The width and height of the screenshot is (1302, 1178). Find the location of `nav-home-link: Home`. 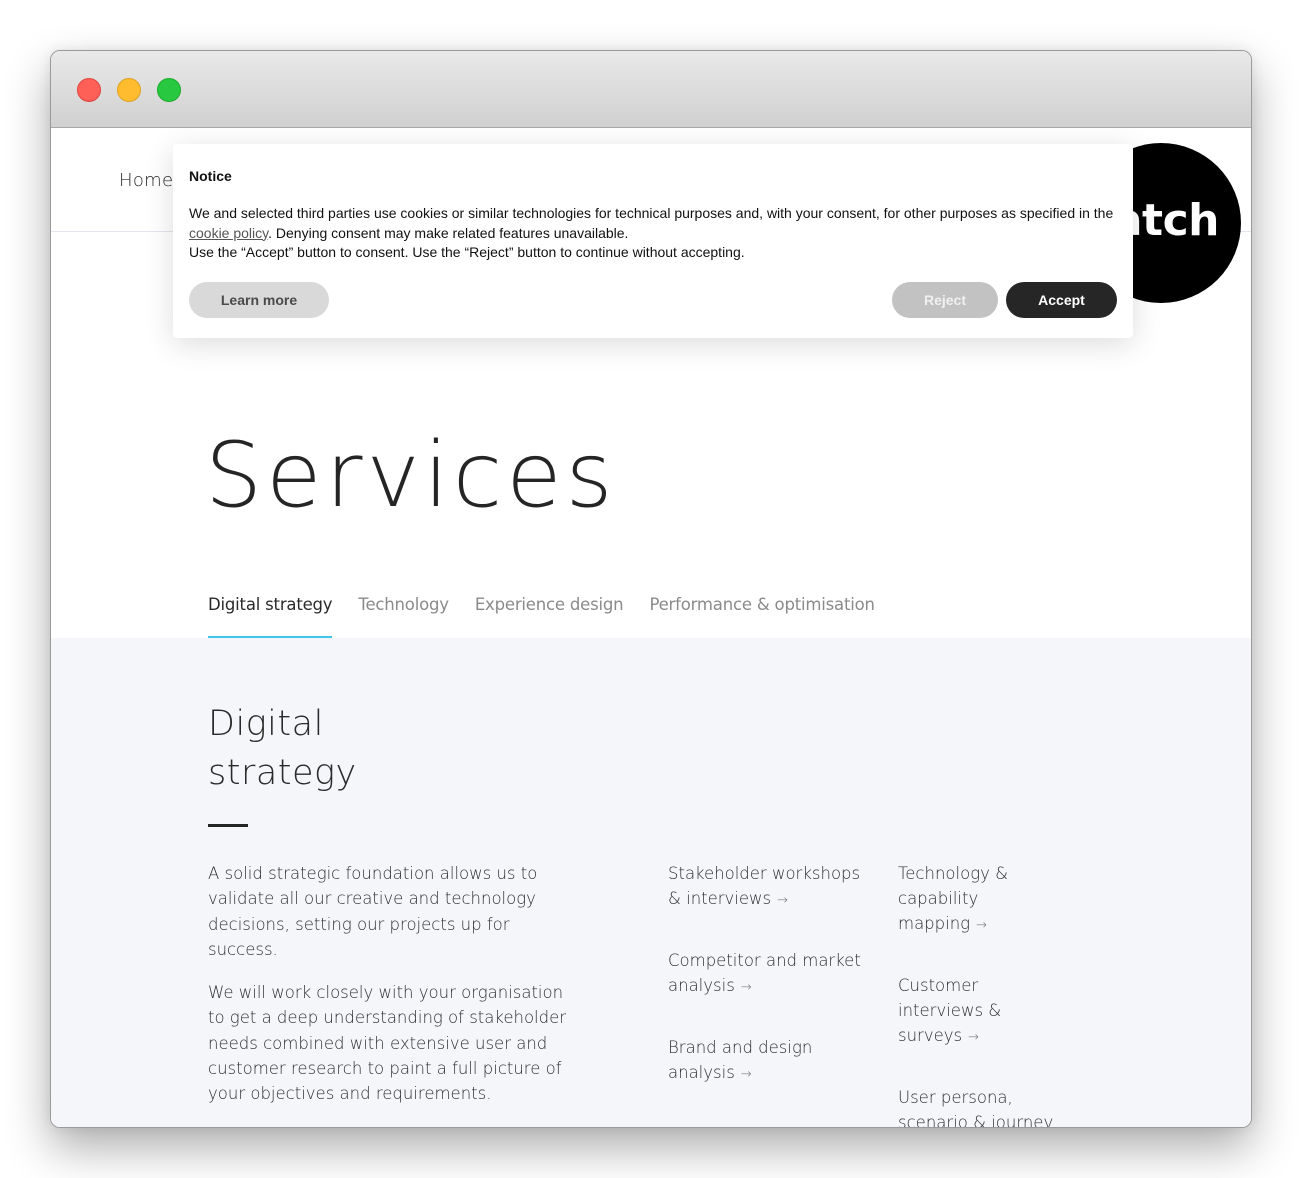

nav-home-link: Home is located at coordinates (146, 180).